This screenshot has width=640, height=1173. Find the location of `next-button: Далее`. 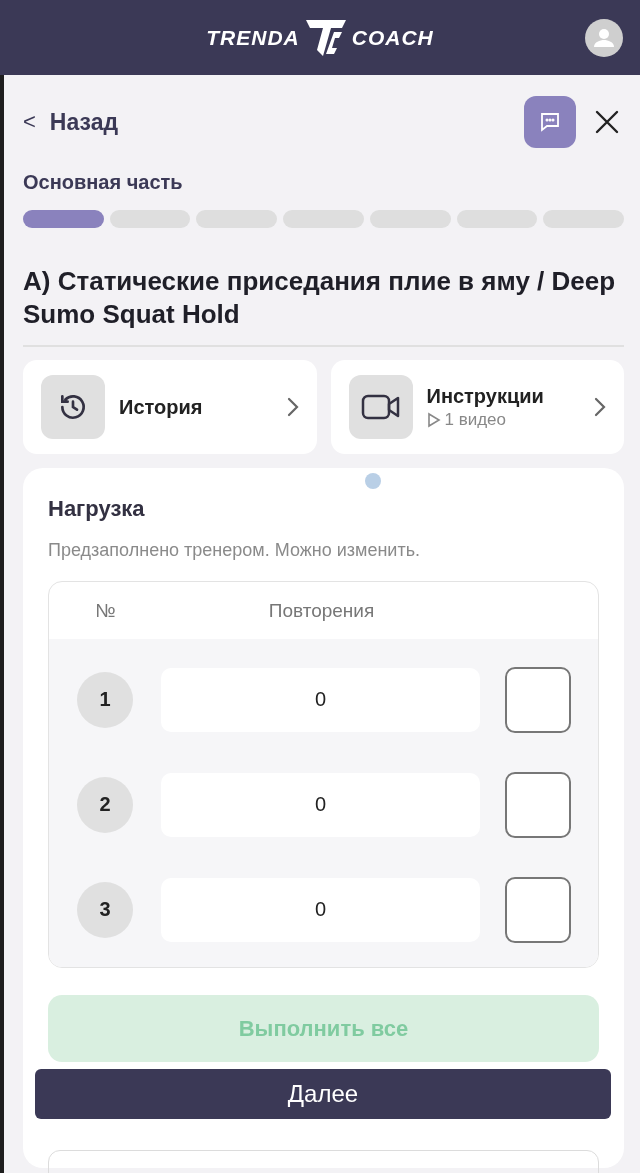

next-button: Далее is located at coordinates (323, 1094).